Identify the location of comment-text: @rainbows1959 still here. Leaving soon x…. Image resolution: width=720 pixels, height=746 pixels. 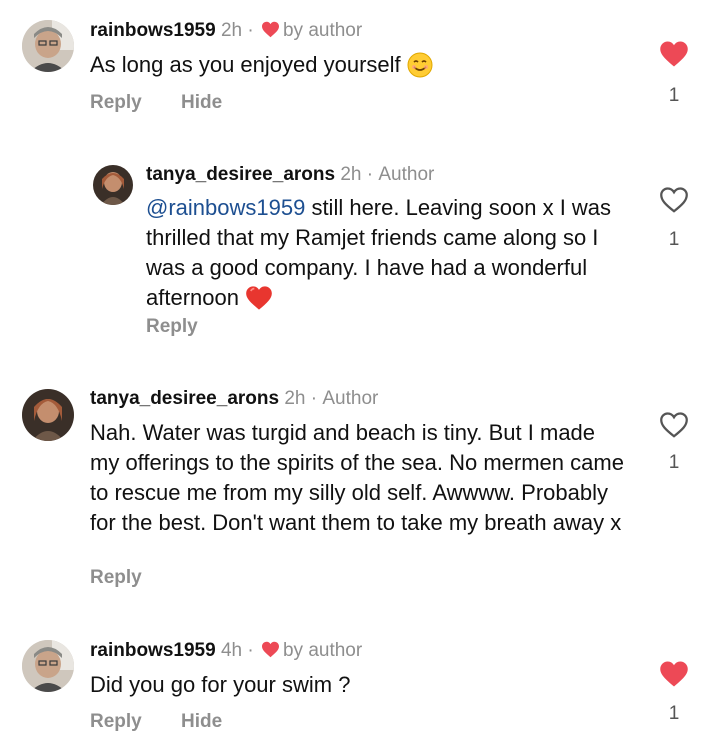
(386, 256).